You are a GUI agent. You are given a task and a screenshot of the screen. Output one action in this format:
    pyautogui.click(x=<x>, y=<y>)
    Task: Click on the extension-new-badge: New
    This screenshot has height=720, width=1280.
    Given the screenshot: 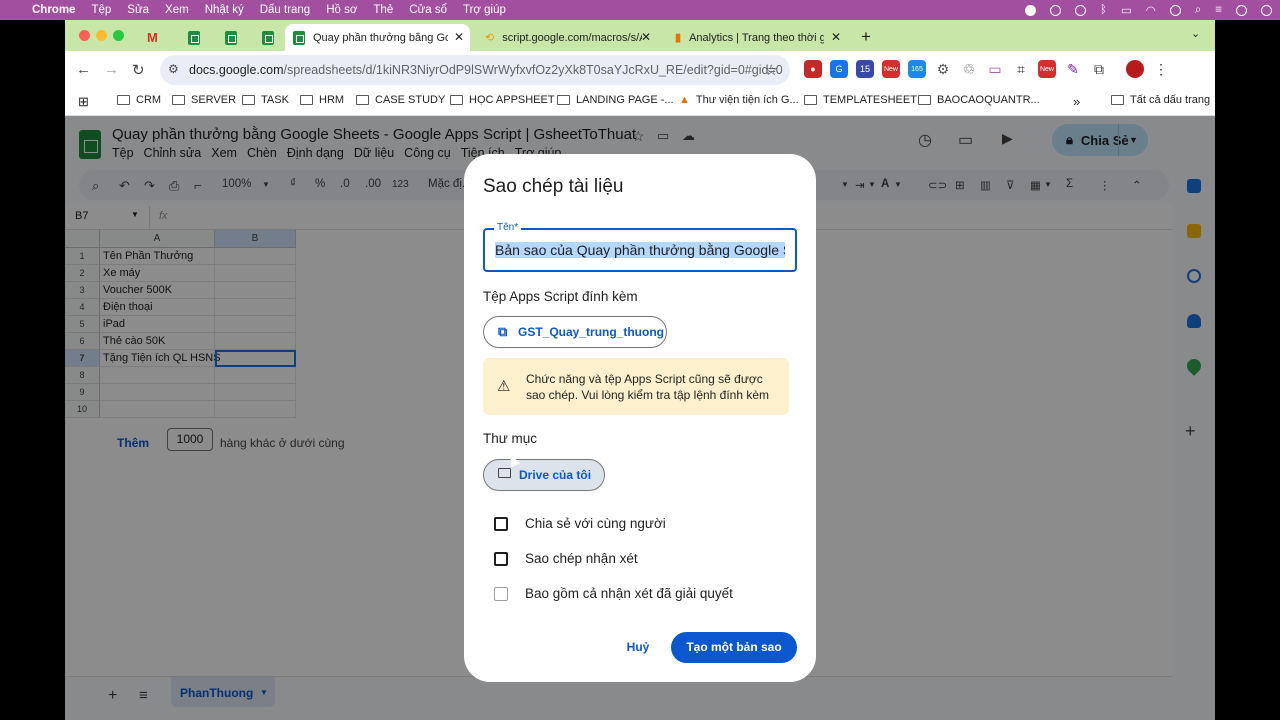 What is the action you would take?
    pyautogui.click(x=891, y=69)
    